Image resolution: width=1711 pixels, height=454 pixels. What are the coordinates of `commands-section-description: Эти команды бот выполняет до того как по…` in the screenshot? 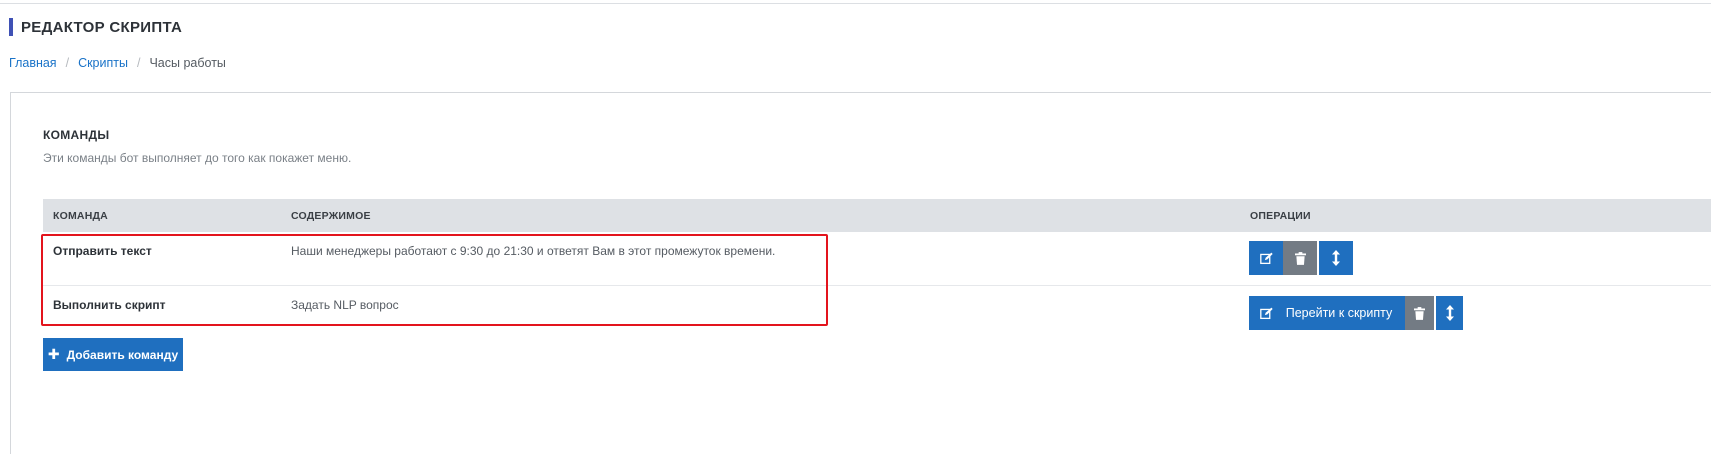 It's located at (197, 158).